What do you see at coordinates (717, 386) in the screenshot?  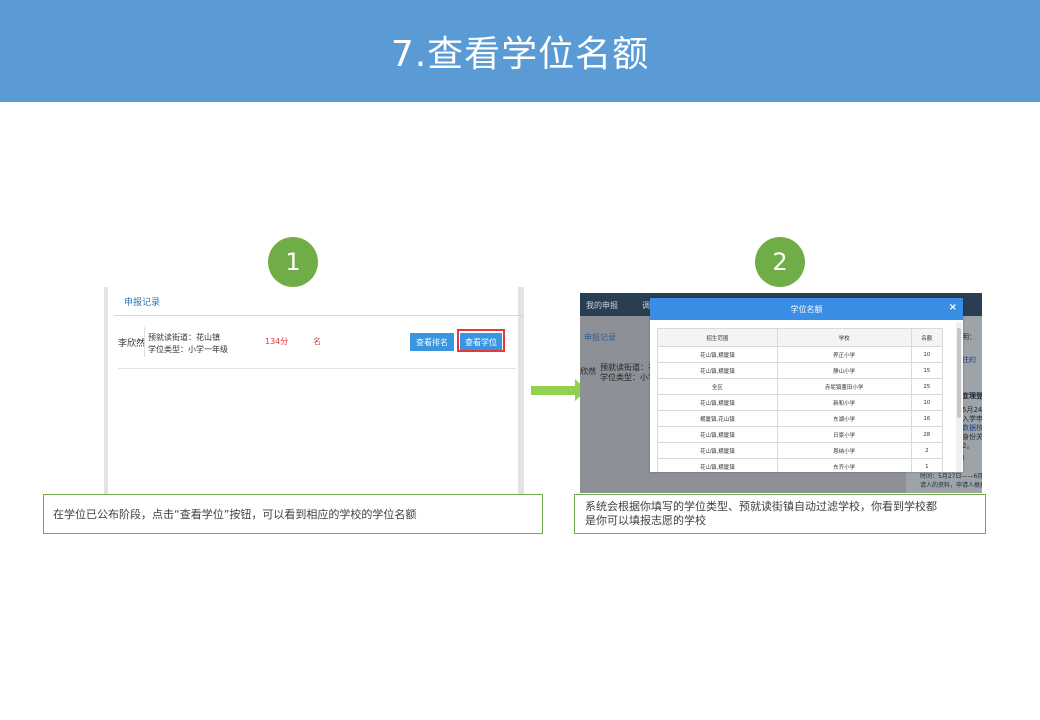 I see `cell-range: 全区` at bounding box center [717, 386].